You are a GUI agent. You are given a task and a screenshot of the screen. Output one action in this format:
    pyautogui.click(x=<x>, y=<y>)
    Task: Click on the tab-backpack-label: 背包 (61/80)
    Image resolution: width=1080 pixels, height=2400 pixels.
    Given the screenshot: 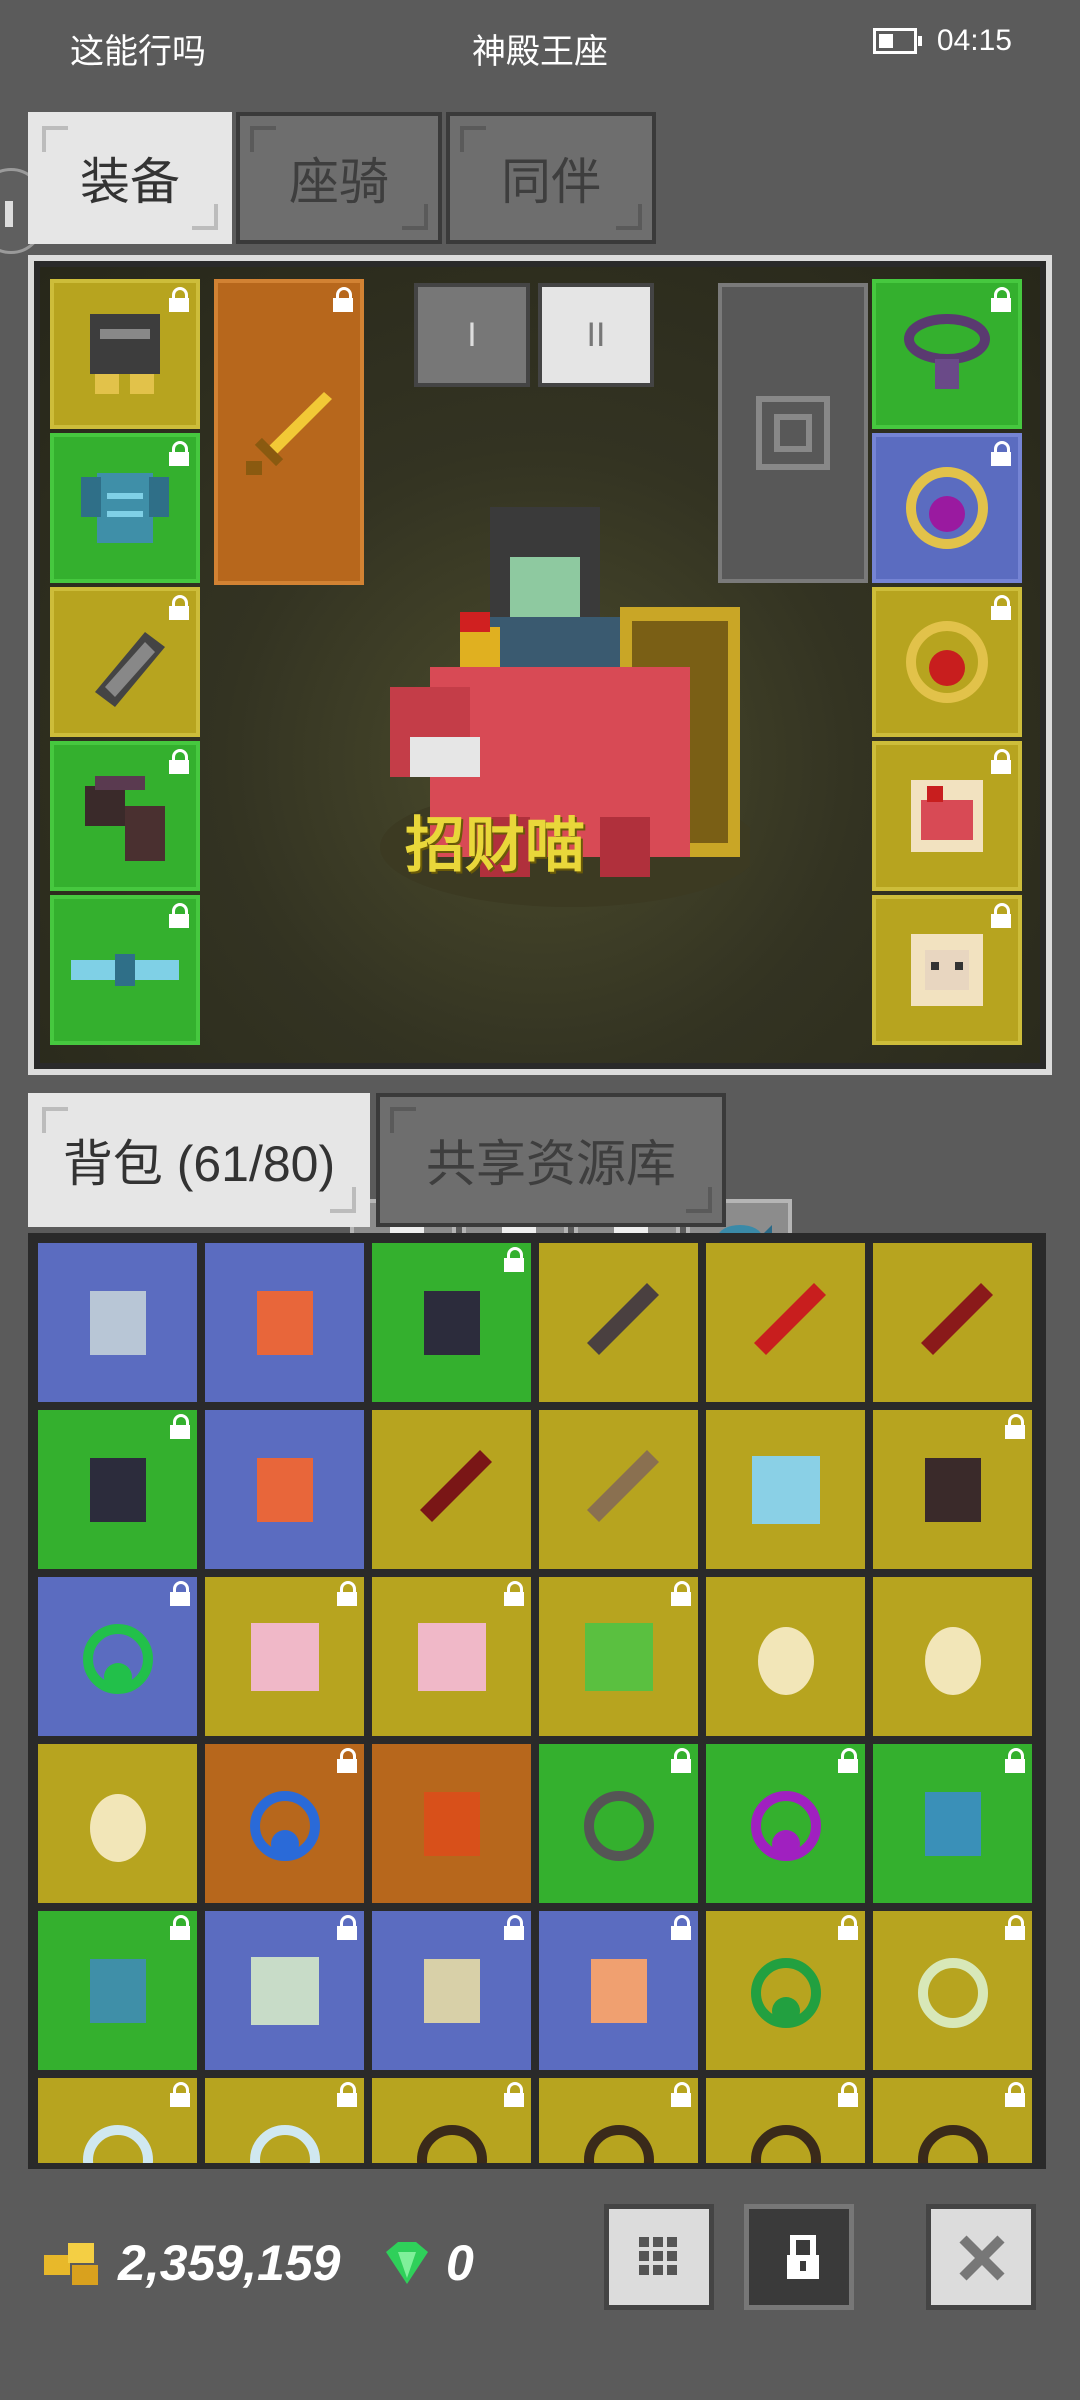 What is the action you would take?
    pyautogui.click(x=199, y=1164)
    